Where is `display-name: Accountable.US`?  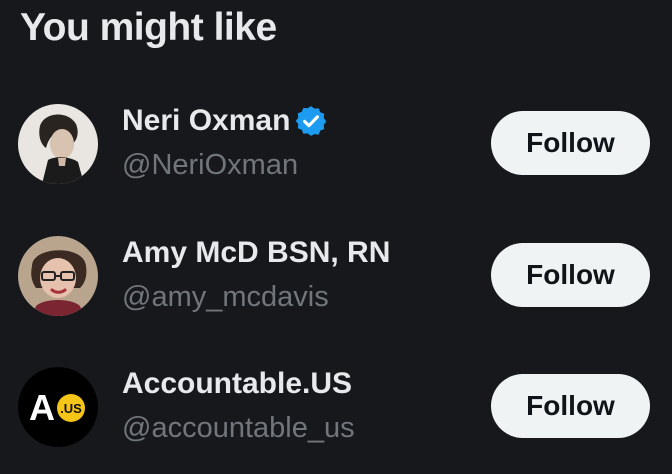
display-name: Accountable.US is located at coordinates (237, 384).